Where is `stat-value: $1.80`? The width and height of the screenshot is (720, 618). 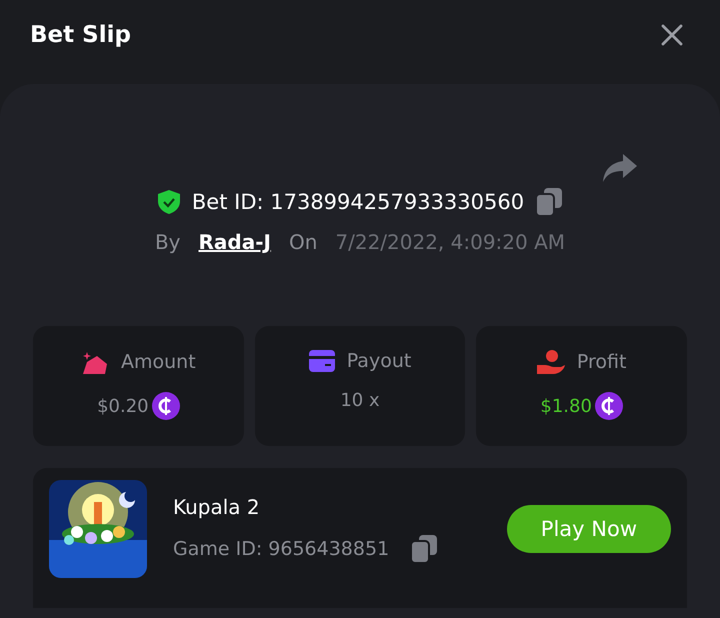 stat-value: $1.80 is located at coordinates (566, 406).